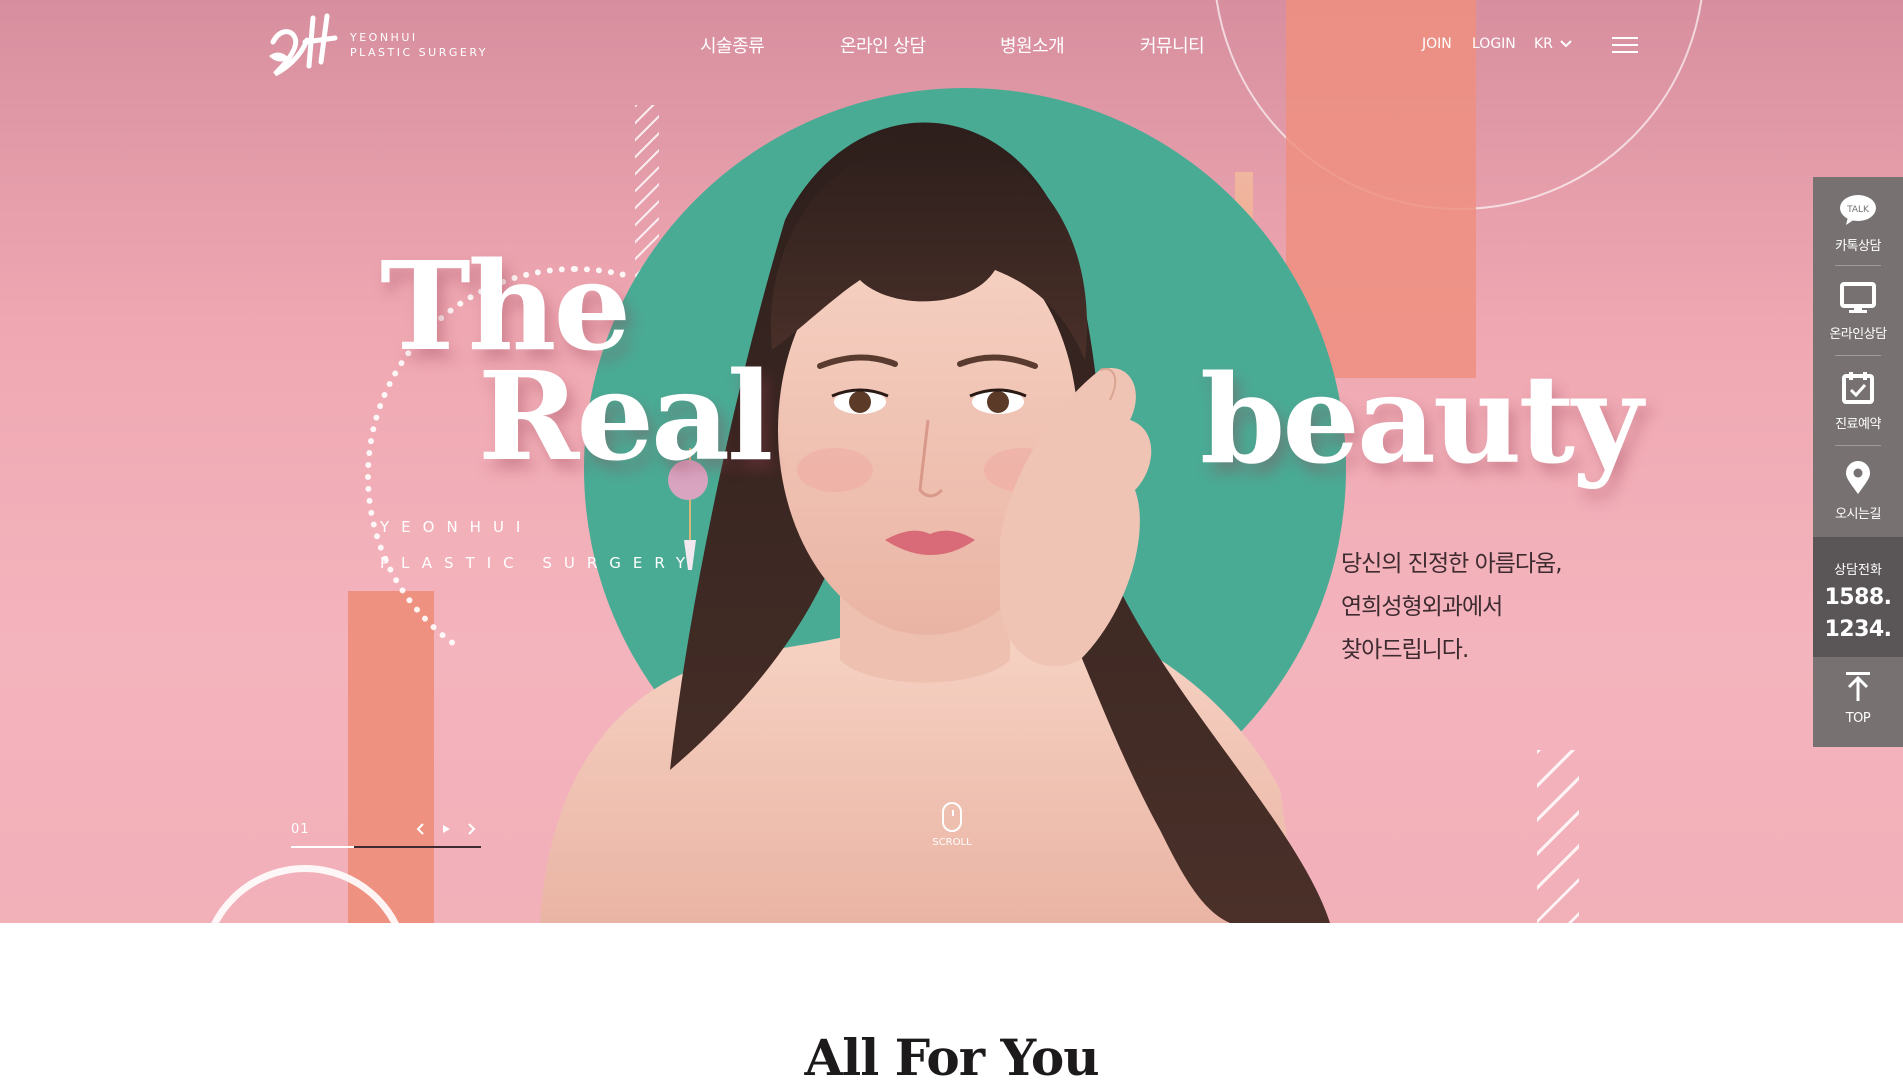  I want to click on quick-label: 오시는길, so click(1858, 514).